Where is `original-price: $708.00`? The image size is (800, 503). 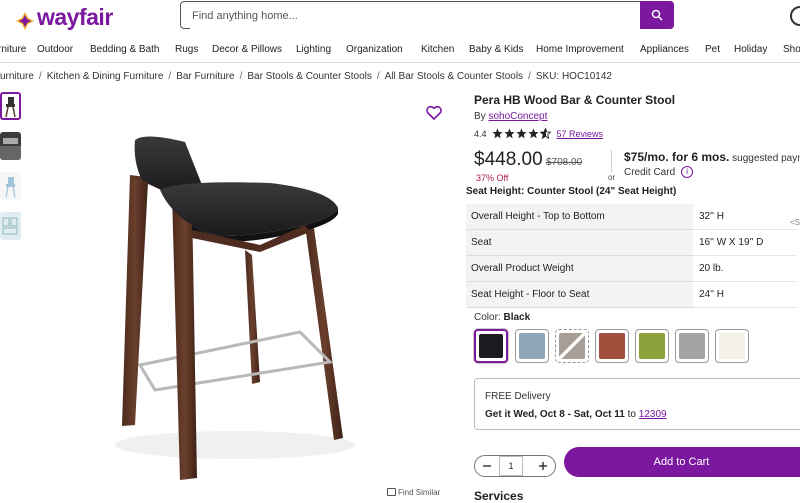 original-price: $708.00 is located at coordinates (564, 162).